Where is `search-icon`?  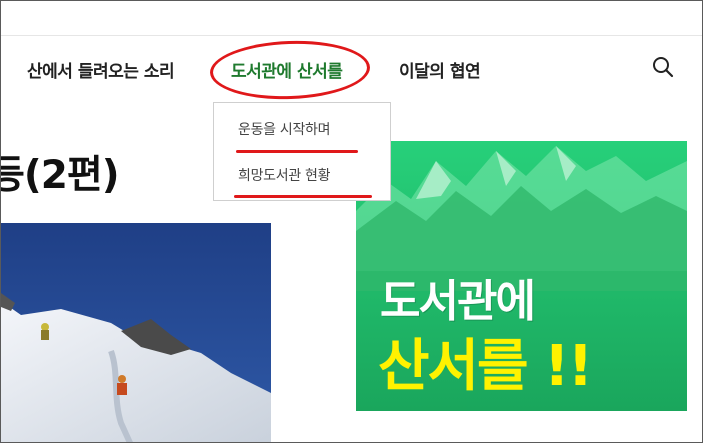
search-icon is located at coordinates (663, 67).